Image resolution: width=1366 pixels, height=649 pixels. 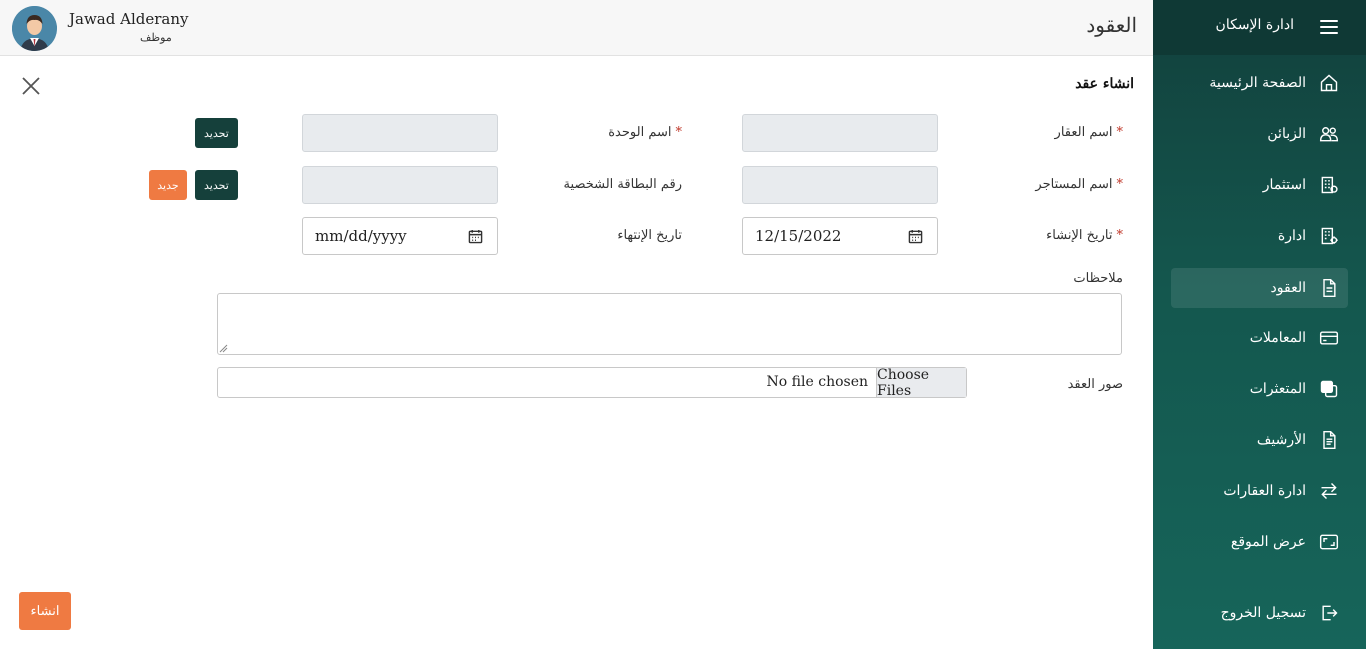 I want to click on building-icon, so click(x=1329, y=185).